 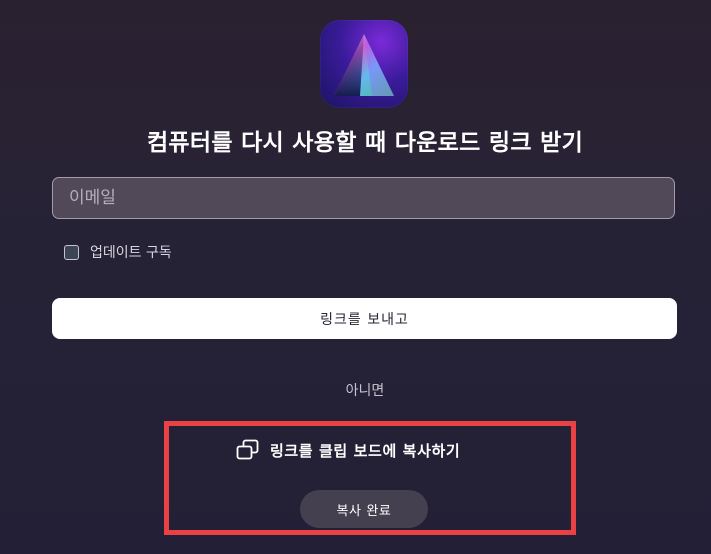 I want to click on app-logo-icon, so click(x=364, y=64).